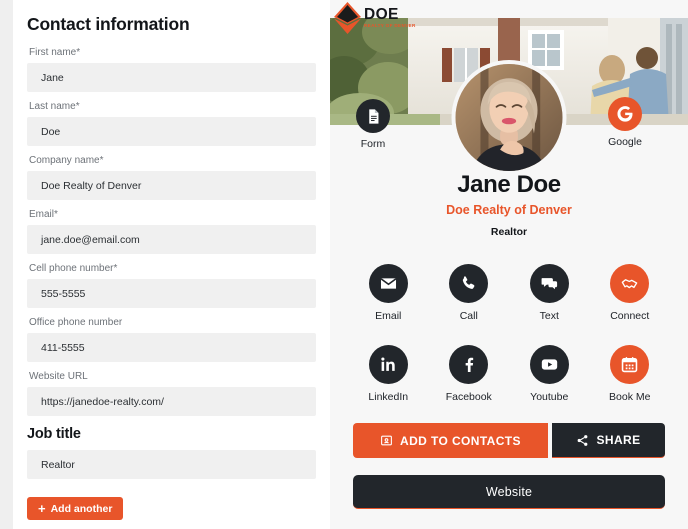  I want to click on action-label: Text, so click(549, 316).